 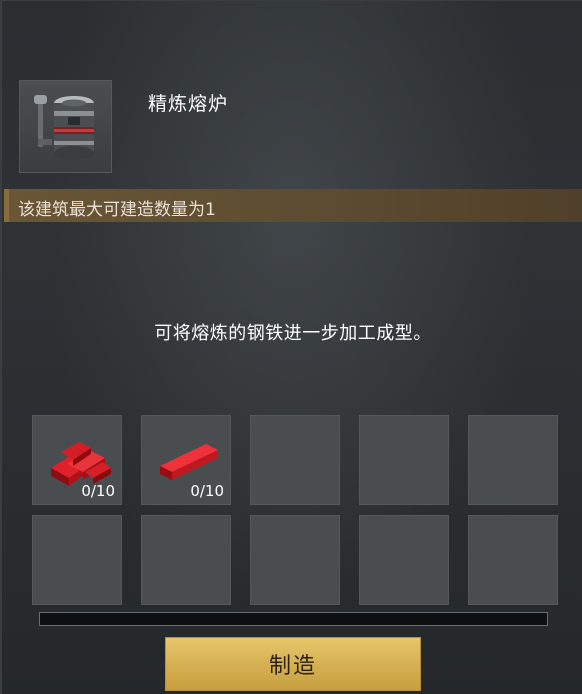 I want to click on building-description: 可将熔炼的钢铁进一步加工成型。, so click(x=293, y=333).